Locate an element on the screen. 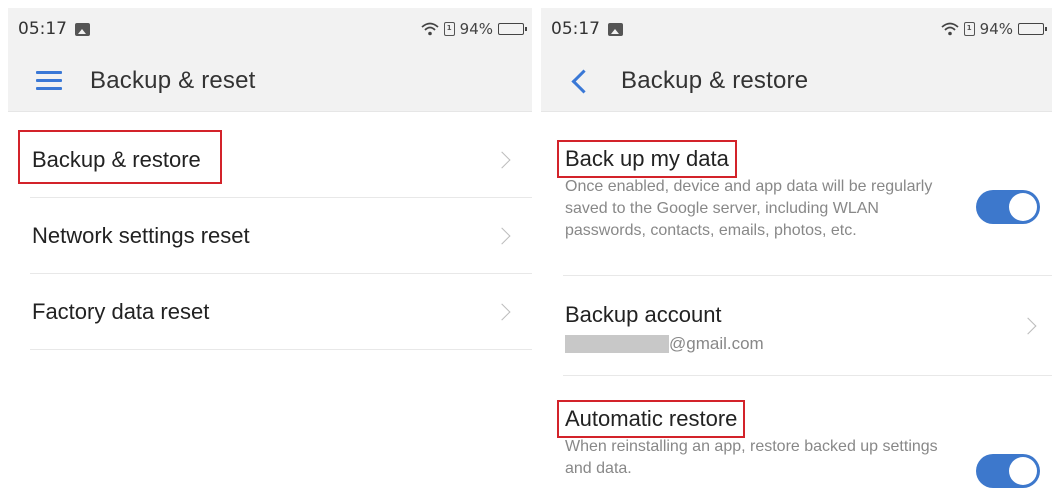 The image size is (1052, 497). setting-title-text: Automatic restore is located at coordinates (651, 418).